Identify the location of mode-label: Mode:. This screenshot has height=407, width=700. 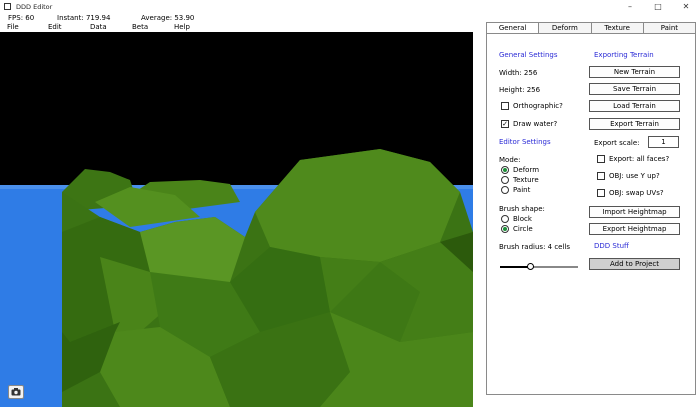
(510, 160).